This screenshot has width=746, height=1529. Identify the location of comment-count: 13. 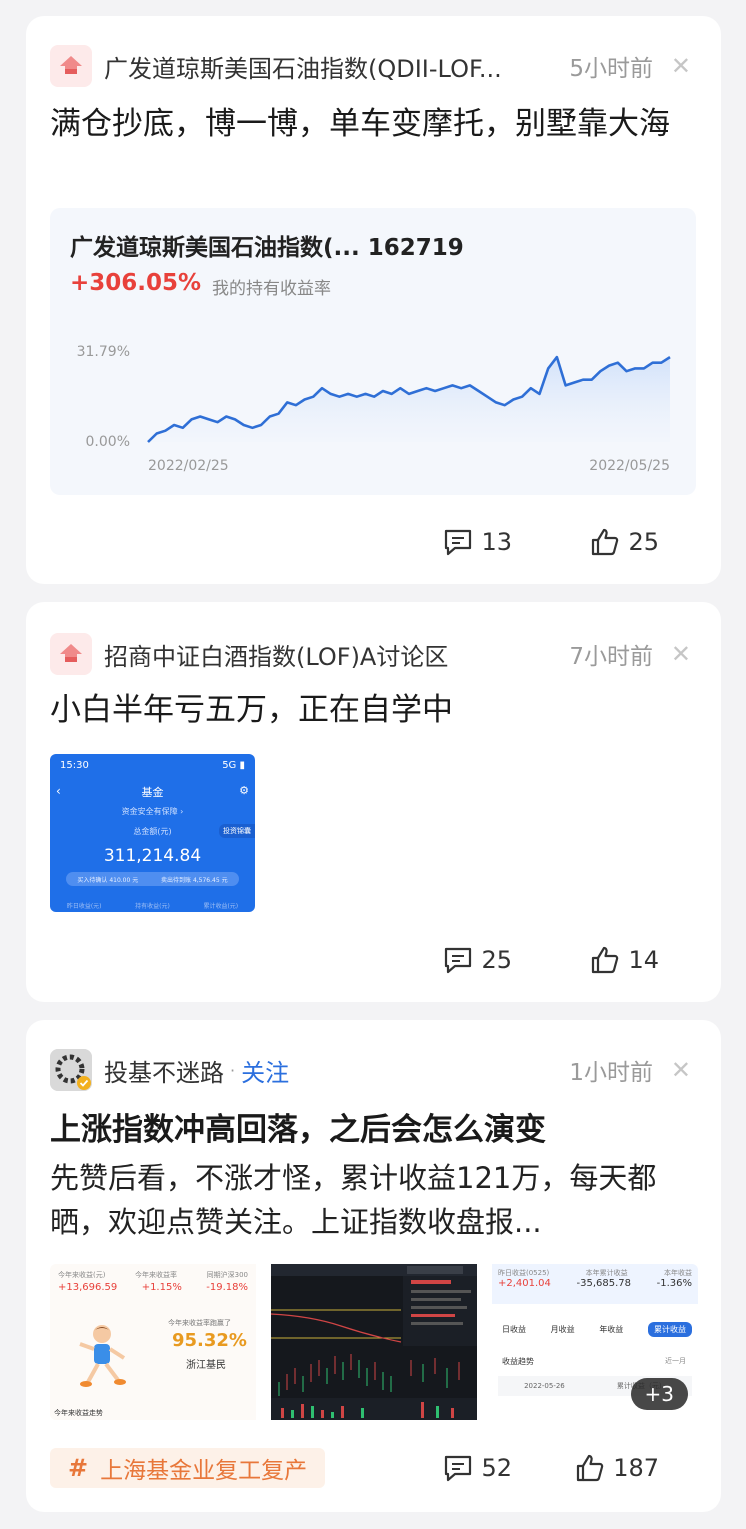
(496, 542).